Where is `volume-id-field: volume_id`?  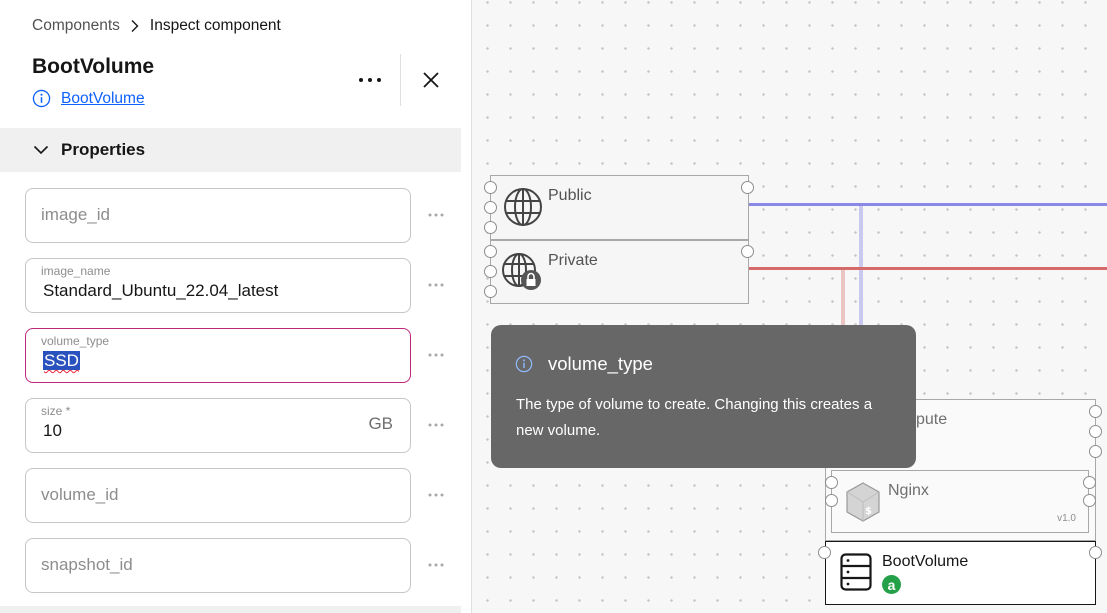
volume-id-field: volume_id is located at coordinates (218, 495).